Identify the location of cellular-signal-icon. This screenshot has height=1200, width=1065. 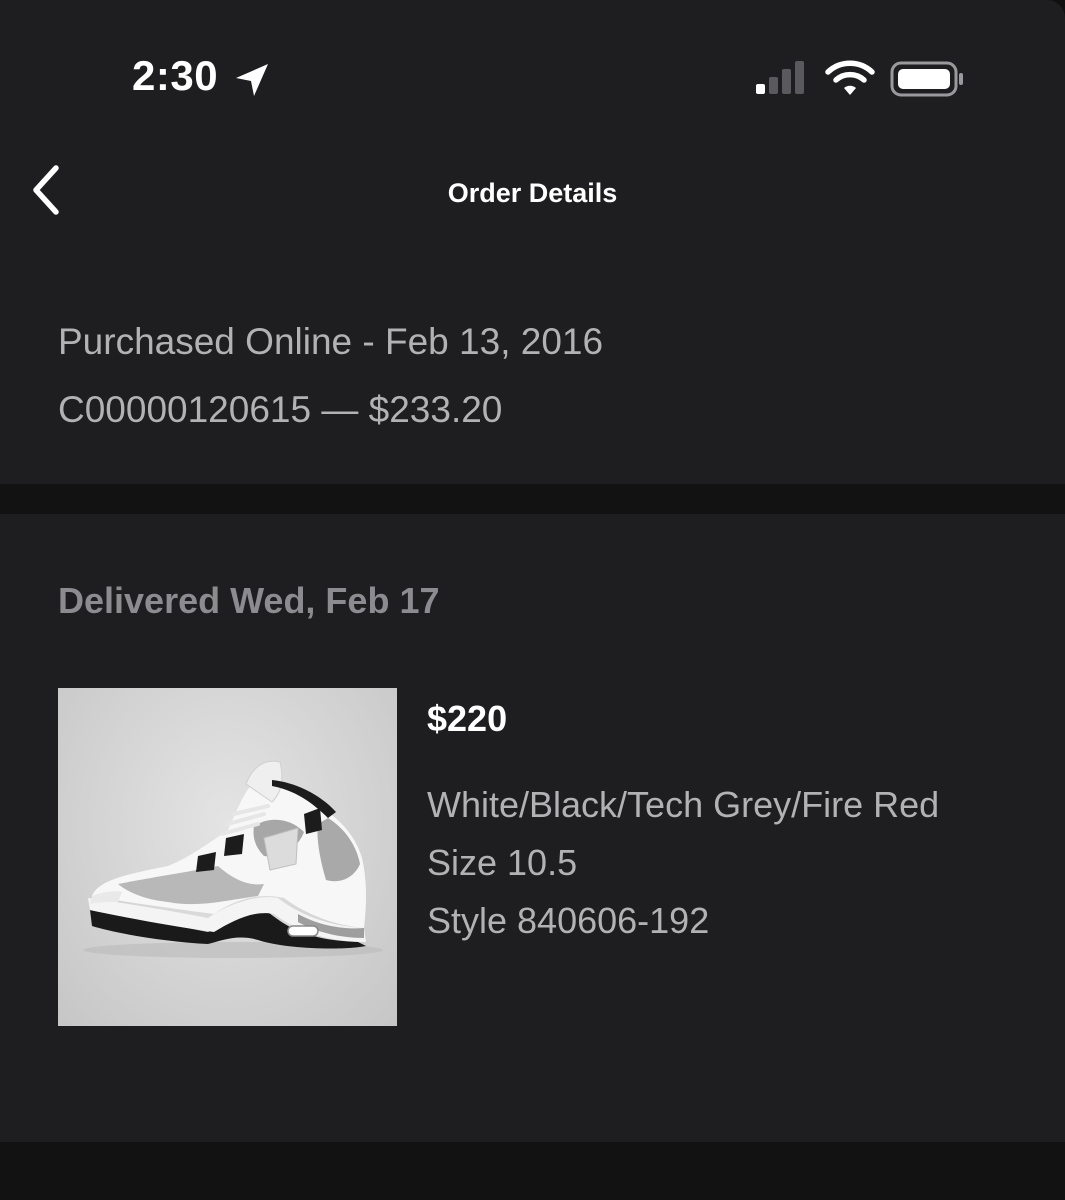
(782, 78).